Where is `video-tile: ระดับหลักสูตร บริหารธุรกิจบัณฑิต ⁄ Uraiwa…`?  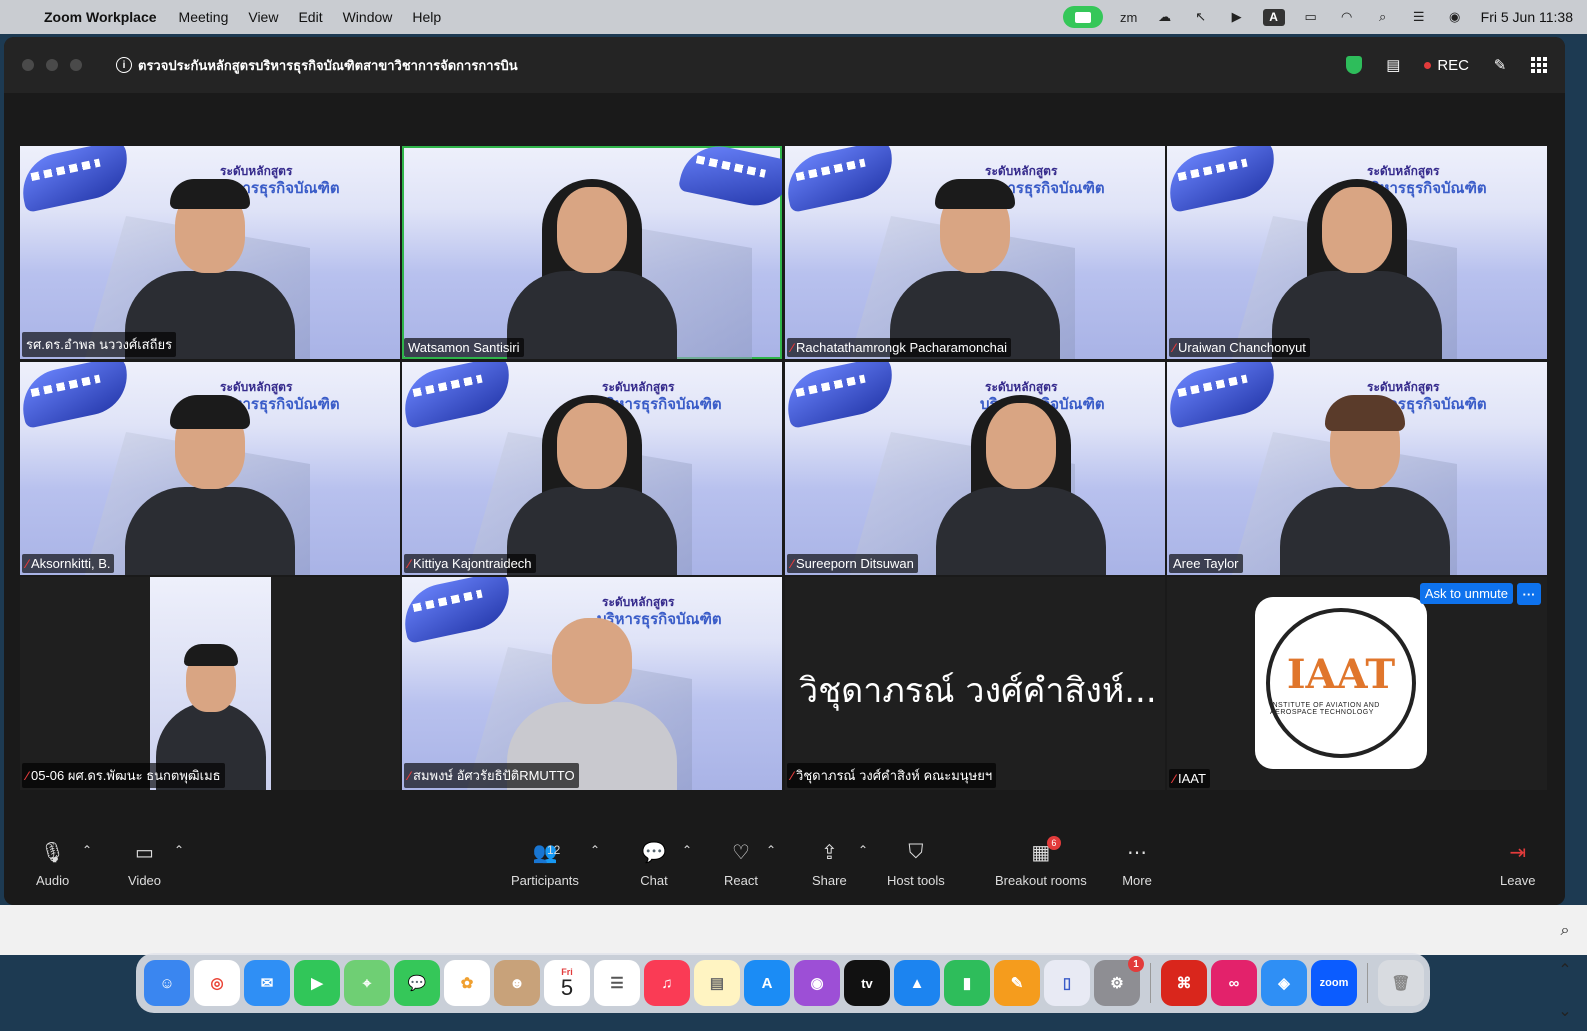
video-tile: ระดับหลักสูตร บริหารธุรกิจบัณฑิต ⁄ Uraiwa… is located at coordinates (1357, 252).